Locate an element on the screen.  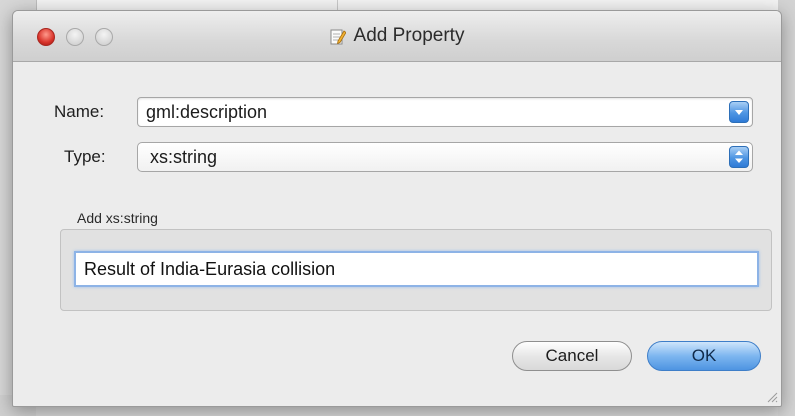
name-label: Name: is located at coordinates (79, 111).